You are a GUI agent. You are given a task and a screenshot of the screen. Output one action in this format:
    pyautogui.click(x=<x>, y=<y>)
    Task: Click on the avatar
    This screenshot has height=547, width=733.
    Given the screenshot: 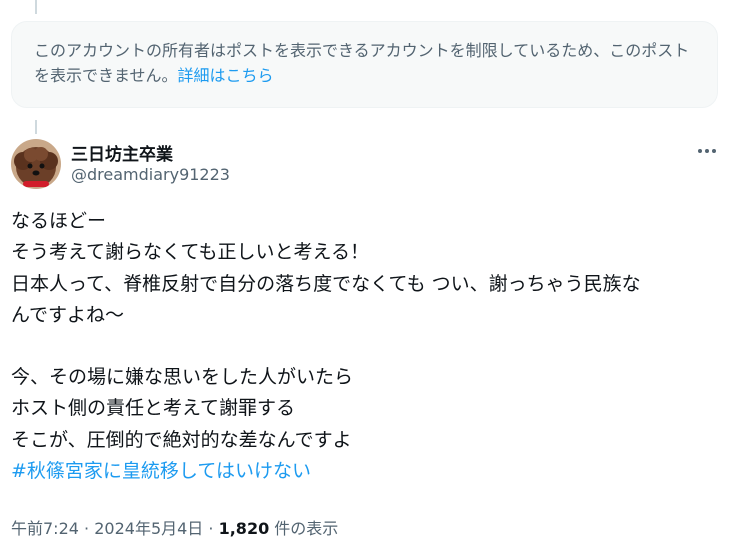 What is the action you would take?
    pyautogui.click(x=36, y=164)
    